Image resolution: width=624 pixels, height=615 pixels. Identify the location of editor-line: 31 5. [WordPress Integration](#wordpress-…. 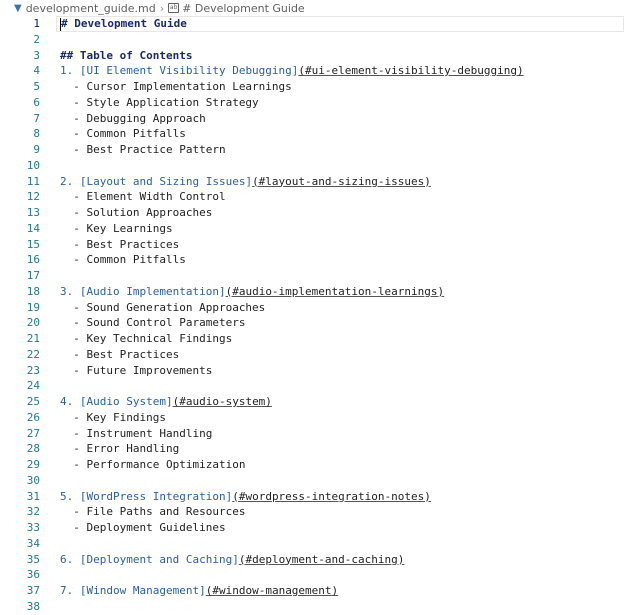
(312, 497).